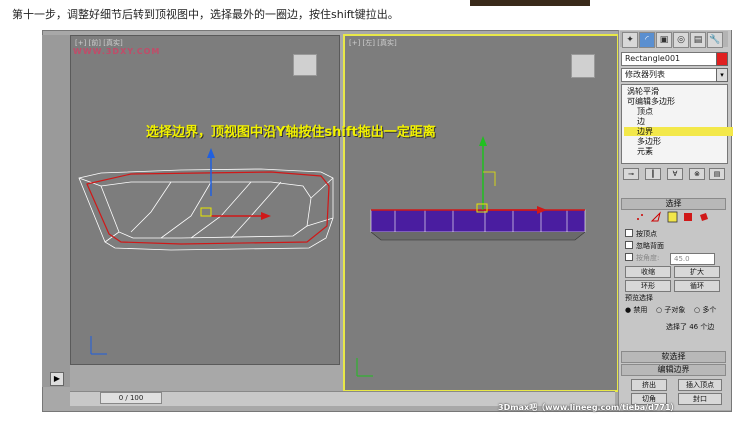 This screenshot has height=423, width=750. What do you see at coordinates (677, 124) in the screenshot?
I see `modifier-stack: 涡轮平滑 可编辑多边形 顶点 边 边界 多边形 元素` at bounding box center [677, 124].